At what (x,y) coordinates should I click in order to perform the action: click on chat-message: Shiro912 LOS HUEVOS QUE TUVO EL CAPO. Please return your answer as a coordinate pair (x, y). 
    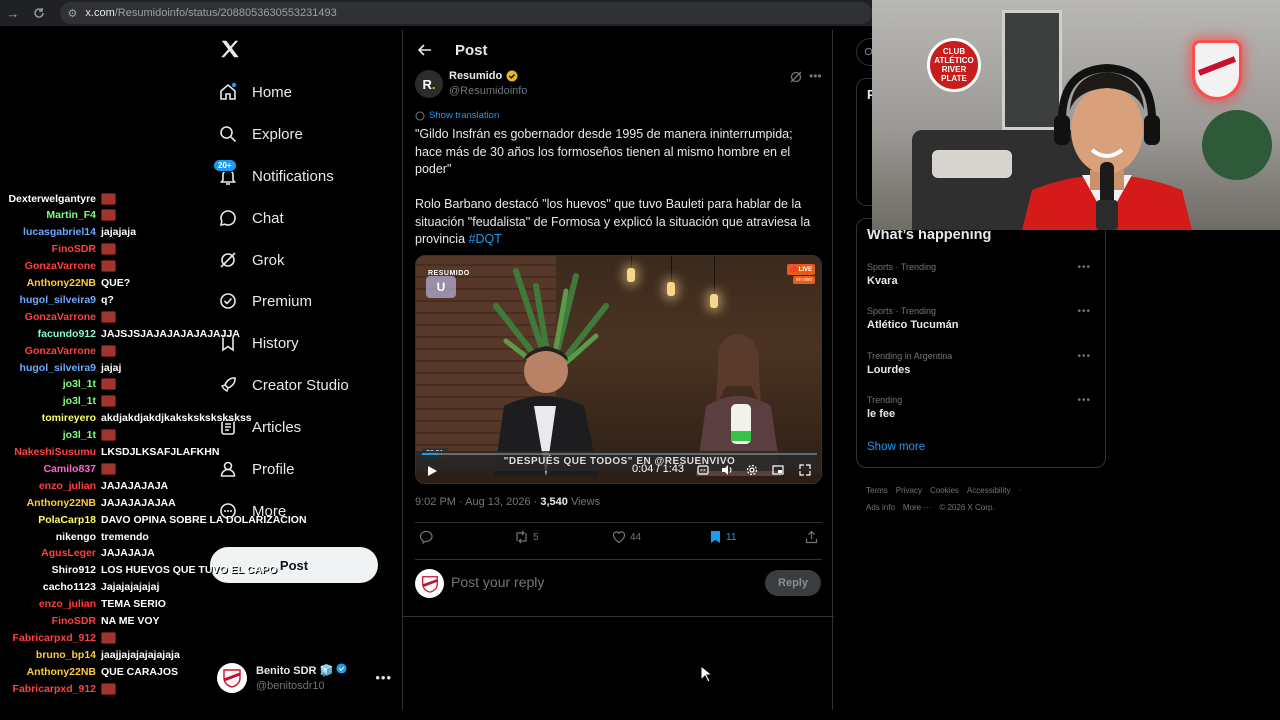
    Looking at the image, I should click on (138, 570).